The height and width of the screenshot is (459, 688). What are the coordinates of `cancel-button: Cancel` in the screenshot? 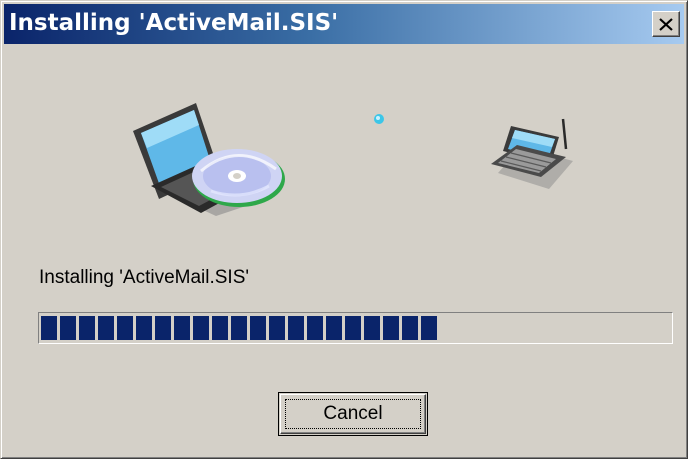 It's located at (353, 414).